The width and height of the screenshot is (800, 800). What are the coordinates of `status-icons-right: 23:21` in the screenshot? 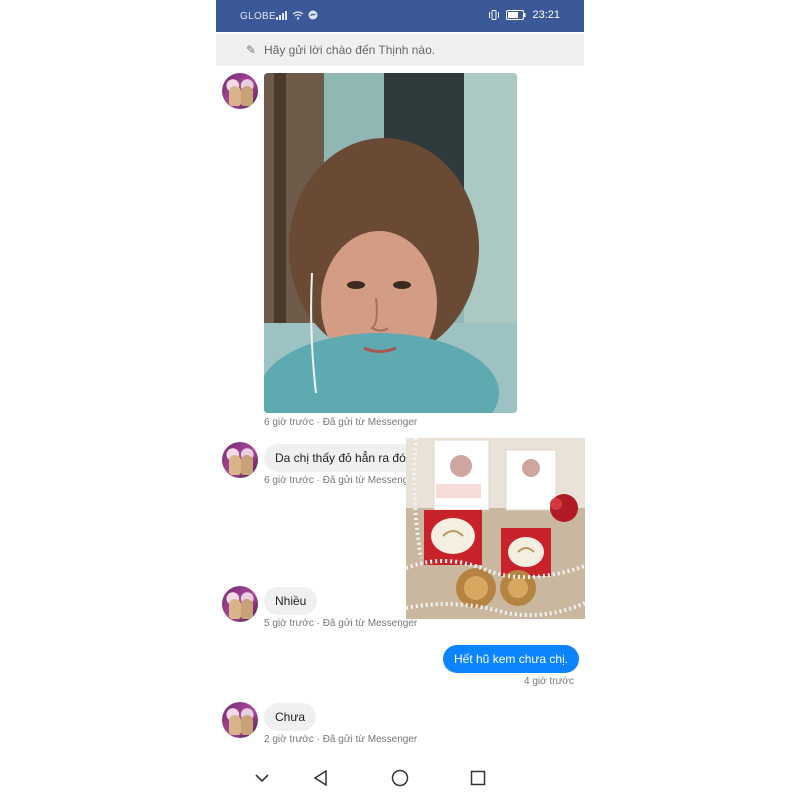 It's located at (524, 15).